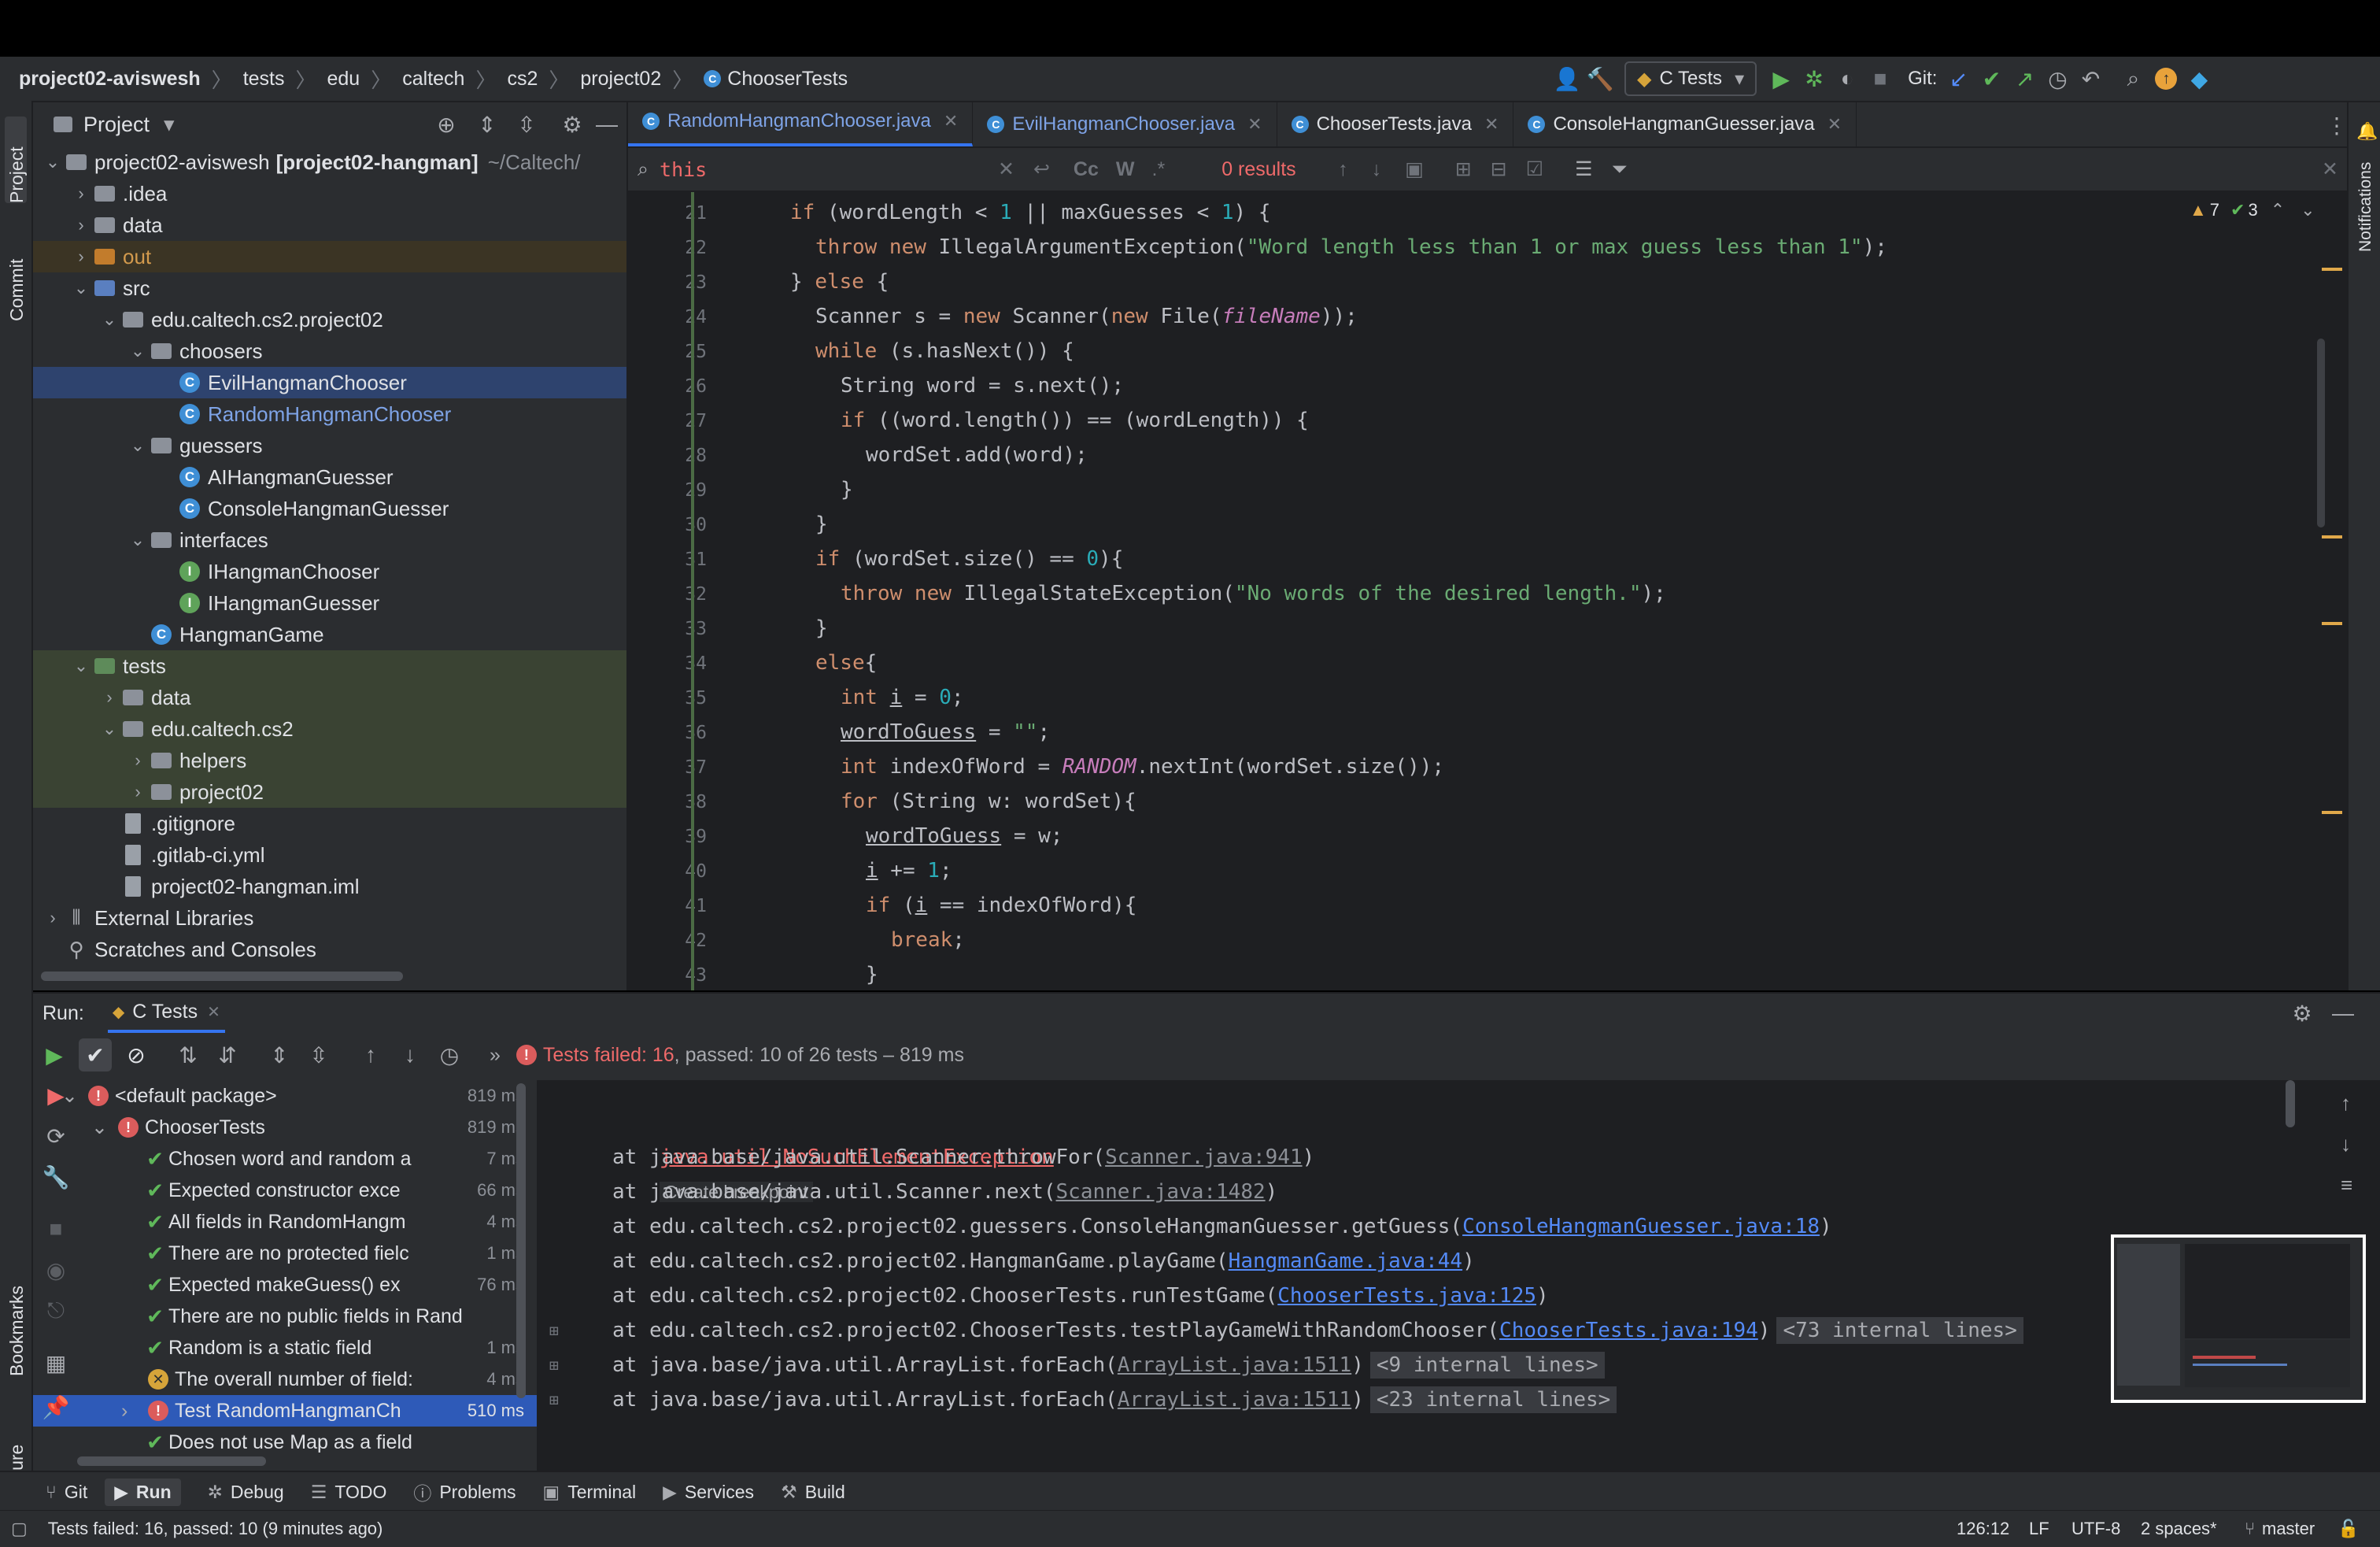 The image size is (2380, 1547). Describe the element at coordinates (1620, 169) in the screenshot. I see `filter-icon: ⏷` at that location.